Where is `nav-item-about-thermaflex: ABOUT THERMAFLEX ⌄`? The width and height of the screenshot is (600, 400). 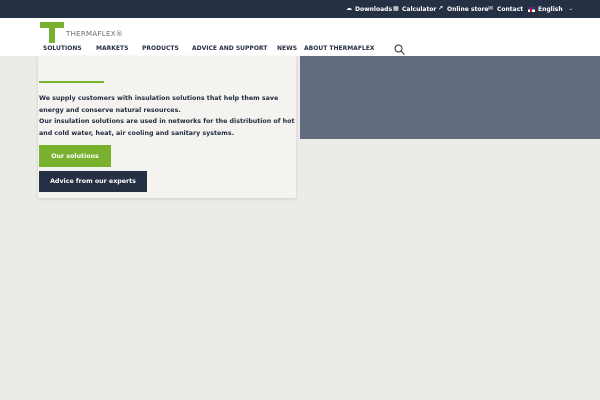
nav-item-about-thermaflex: ABOUT THERMAFLEX ⌄ is located at coordinates (339, 52).